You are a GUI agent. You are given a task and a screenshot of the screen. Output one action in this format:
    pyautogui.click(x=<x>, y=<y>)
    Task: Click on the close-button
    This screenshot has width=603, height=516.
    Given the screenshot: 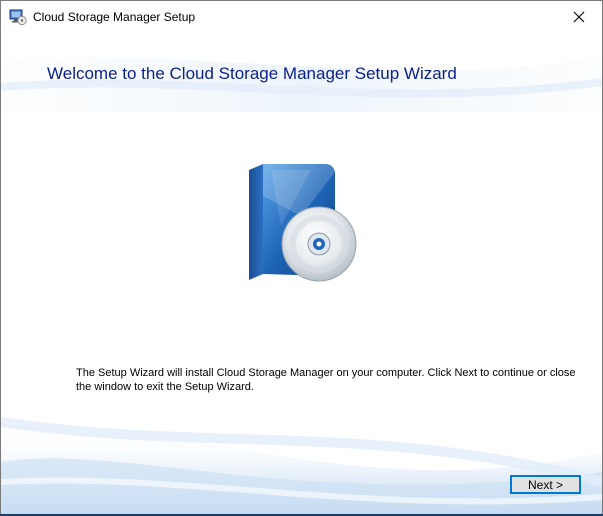 What is the action you would take?
    pyautogui.click(x=579, y=16)
    